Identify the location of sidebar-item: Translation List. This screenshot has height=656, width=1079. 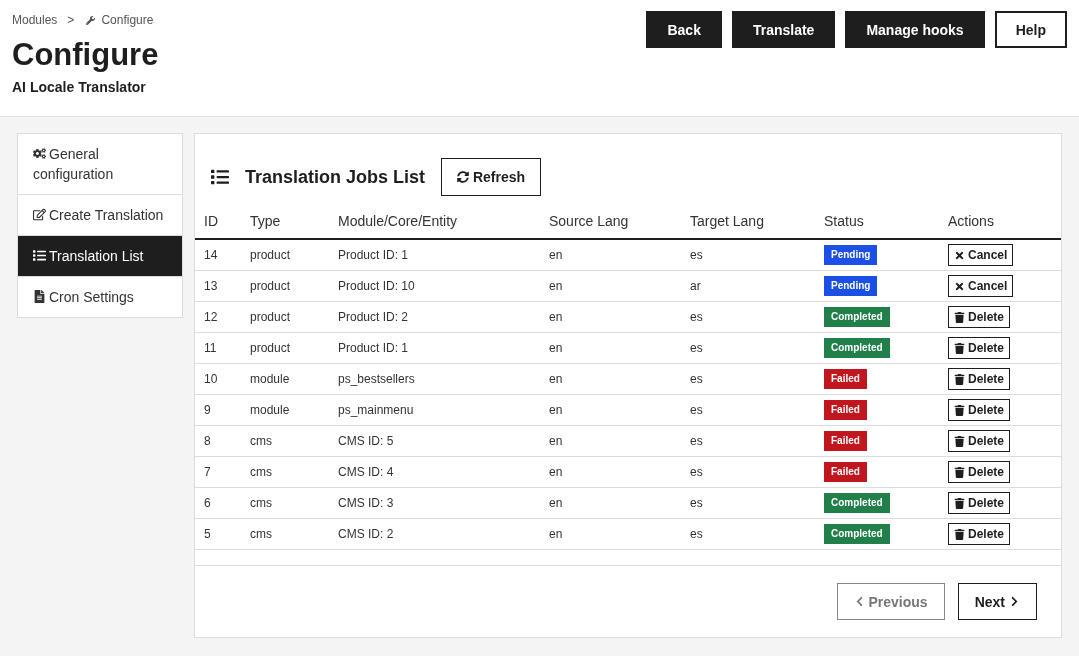
(100, 256).